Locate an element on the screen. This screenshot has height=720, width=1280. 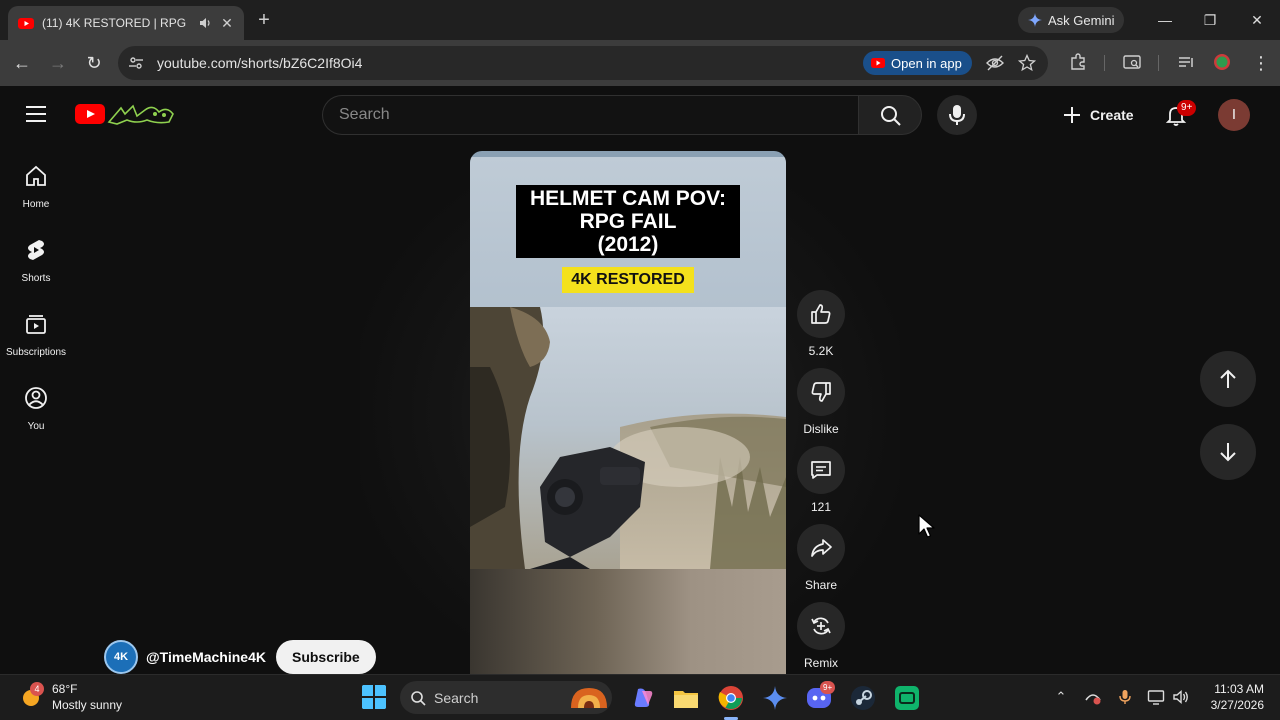
back-icon: ← is located at coordinates (22, 63).